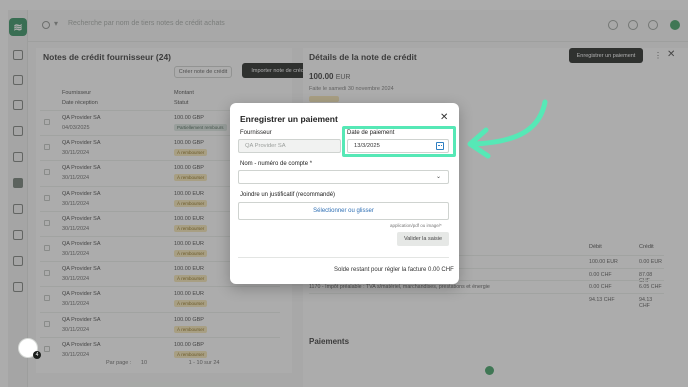  Describe the element at coordinates (343, 211) in the screenshot. I see `upload-dropzone: Sélectionner ou glisser` at that location.